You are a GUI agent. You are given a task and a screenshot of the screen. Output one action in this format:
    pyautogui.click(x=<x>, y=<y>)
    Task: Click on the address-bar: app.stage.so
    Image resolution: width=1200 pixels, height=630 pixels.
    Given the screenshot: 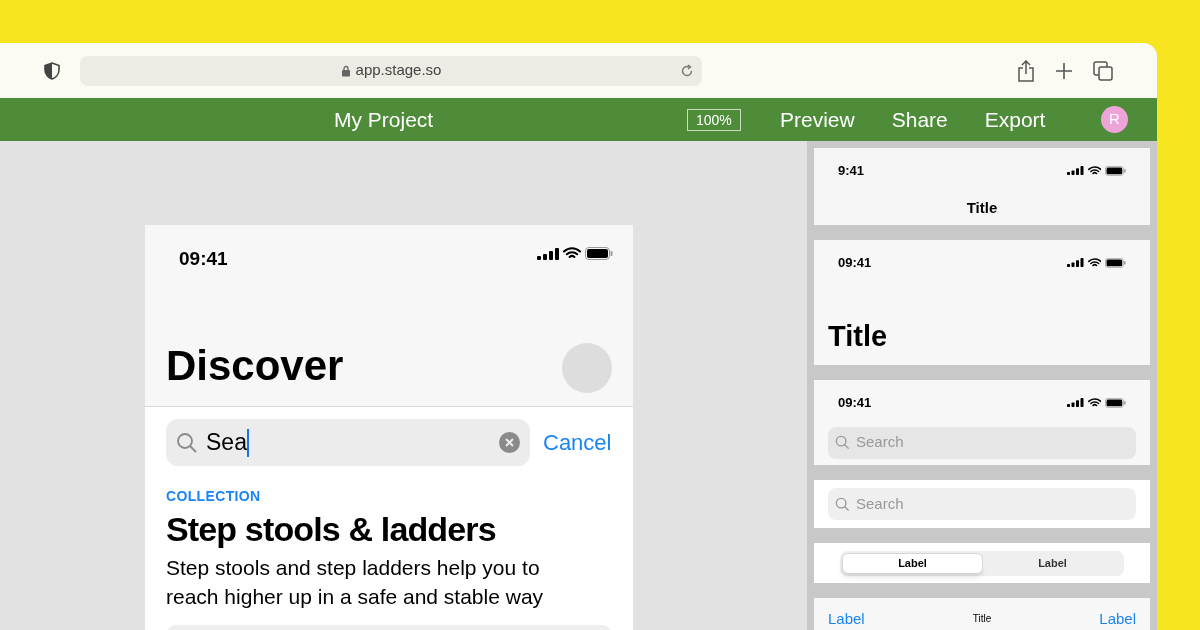 What is the action you would take?
    pyautogui.click(x=391, y=70)
    